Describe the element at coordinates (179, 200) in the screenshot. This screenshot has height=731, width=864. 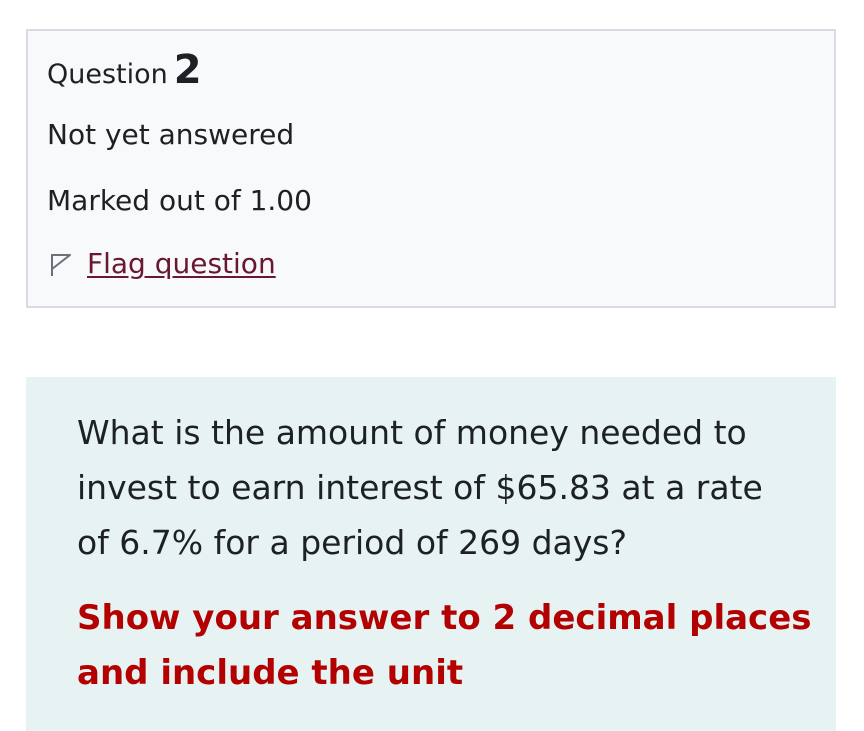
I see `question-grade: Marked out of 1.00` at that location.